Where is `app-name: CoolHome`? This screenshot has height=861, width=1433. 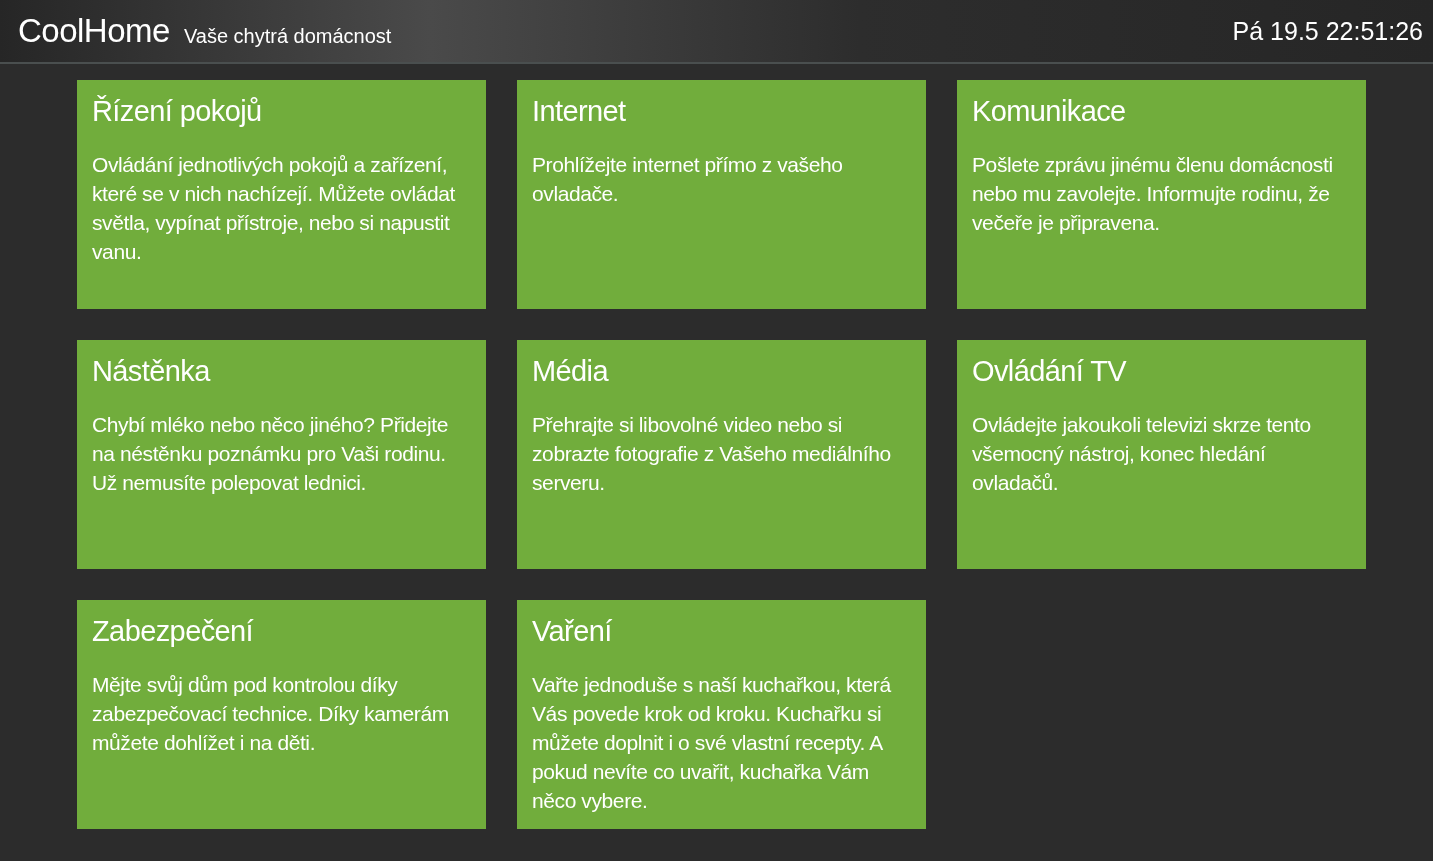
app-name: CoolHome is located at coordinates (94, 31).